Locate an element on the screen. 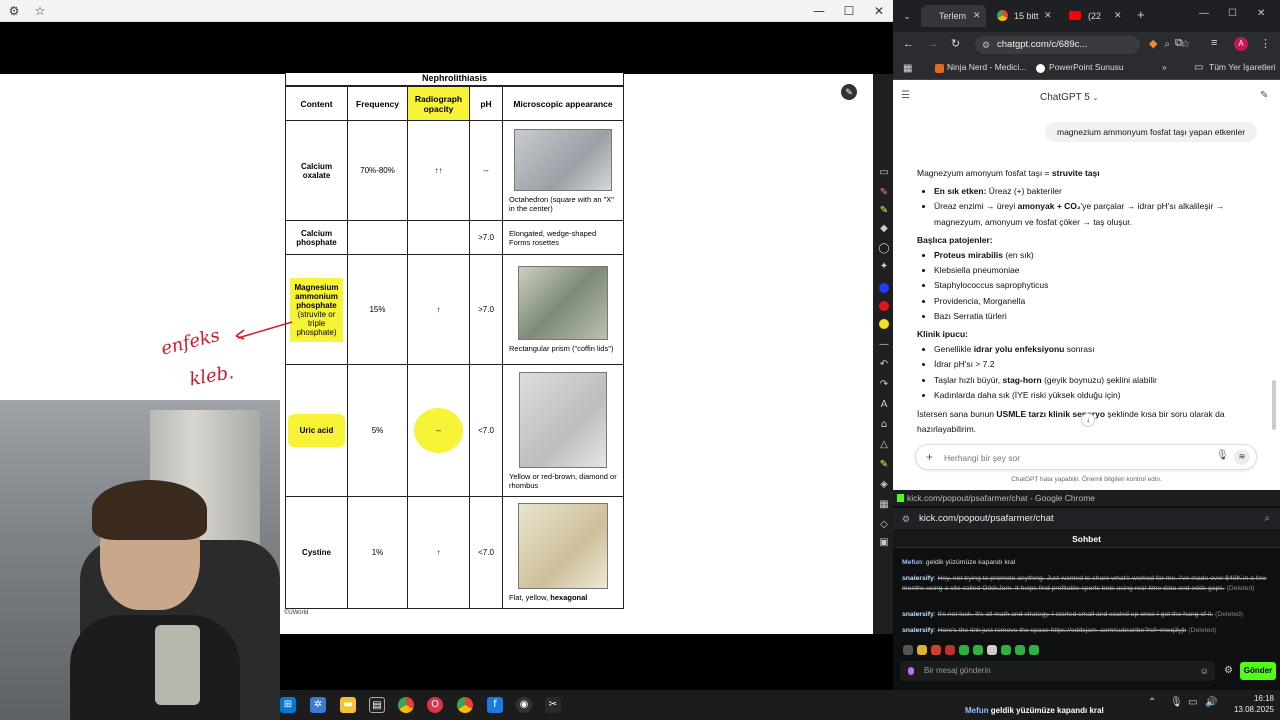 The height and width of the screenshot is (720, 1280). reload-icon: ↻ is located at coordinates (955, 43).